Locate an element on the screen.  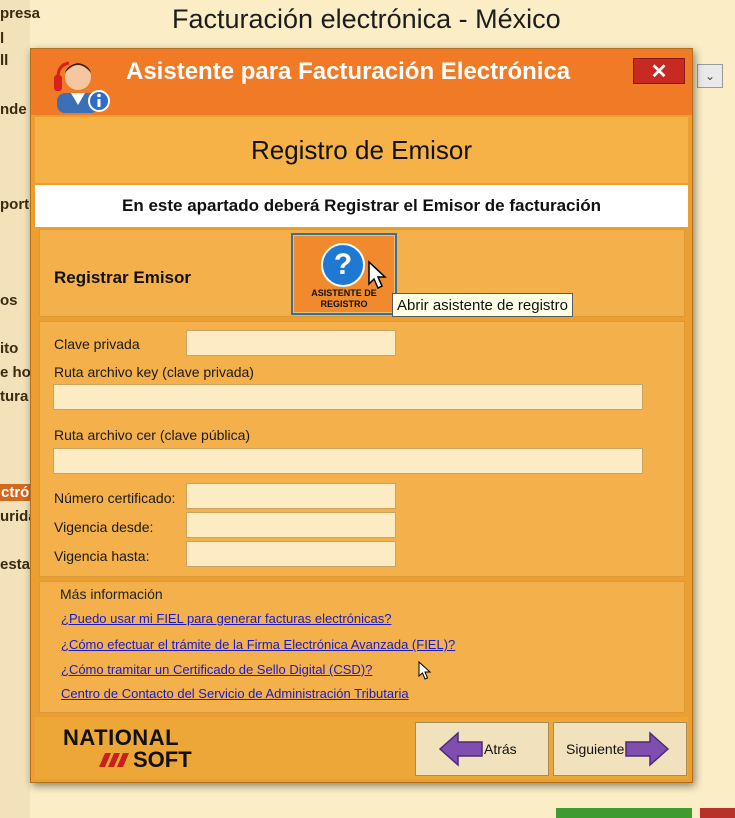
more-info-title: Más información is located at coordinates (111, 594).